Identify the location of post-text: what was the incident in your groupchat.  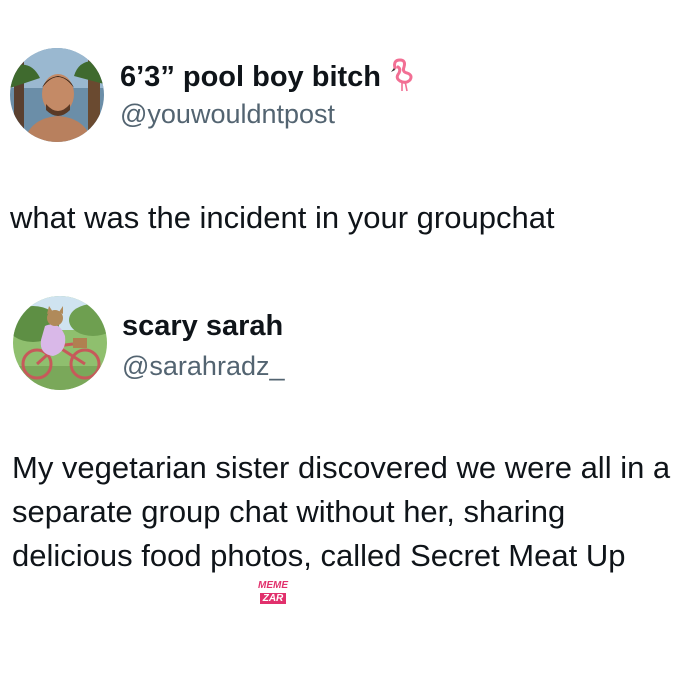
(282, 217).